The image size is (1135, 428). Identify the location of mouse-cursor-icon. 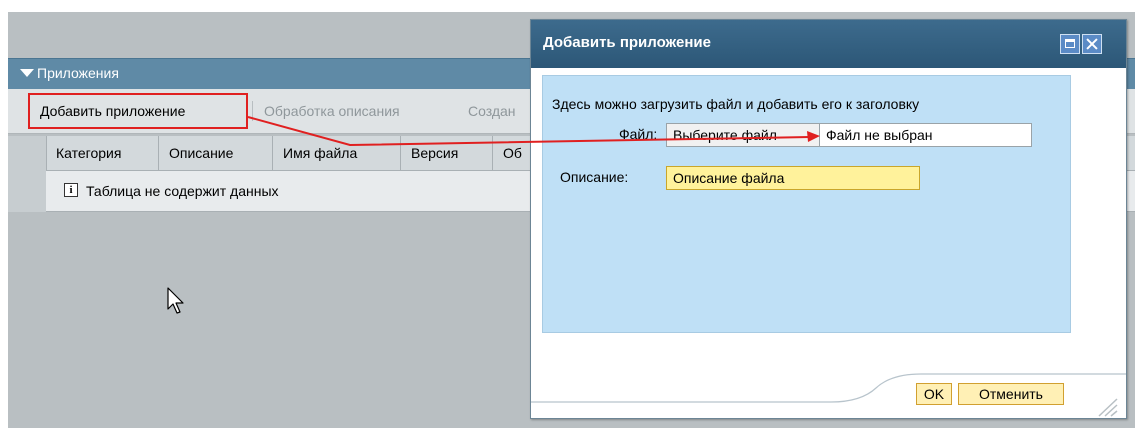
(175, 300).